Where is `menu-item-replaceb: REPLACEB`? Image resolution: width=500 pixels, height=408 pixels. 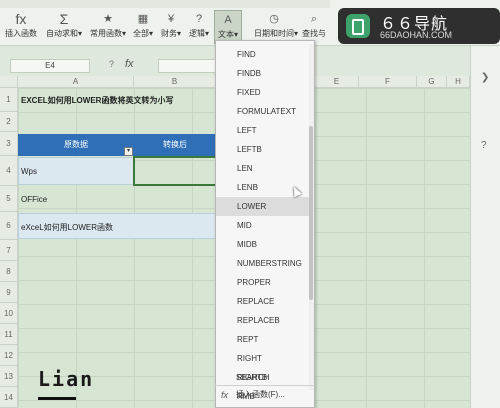
menu-item-replaceb: REPLACEB is located at coordinates (264, 320).